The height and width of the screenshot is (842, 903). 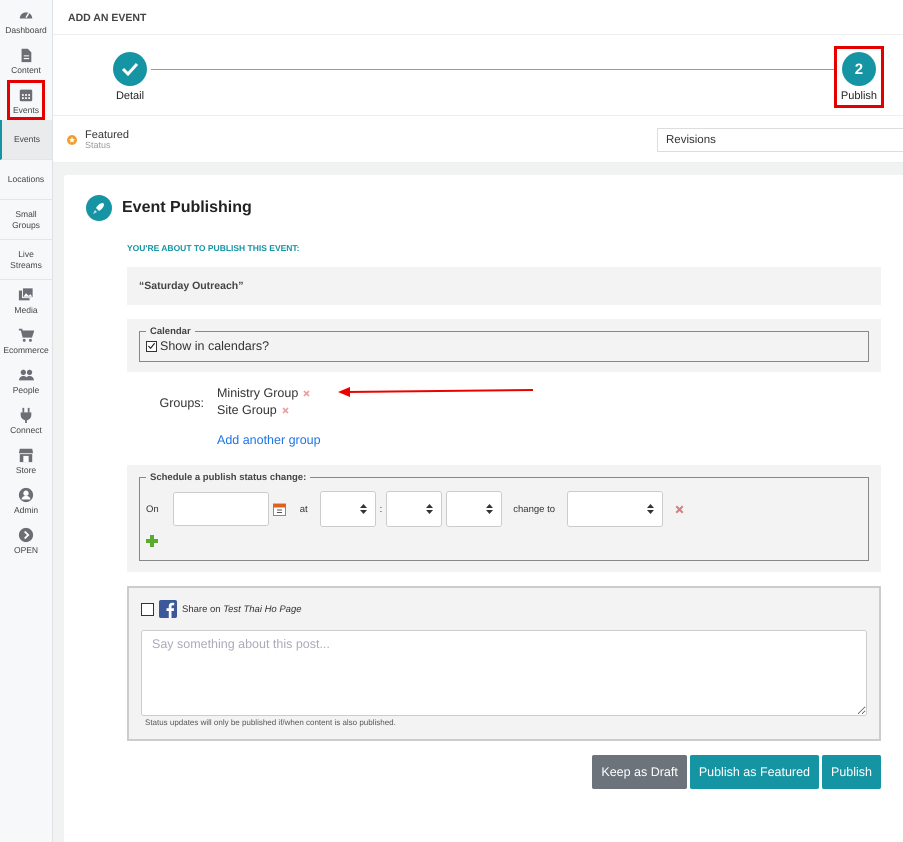 I want to click on status-caption: Status, so click(x=98, y=145).